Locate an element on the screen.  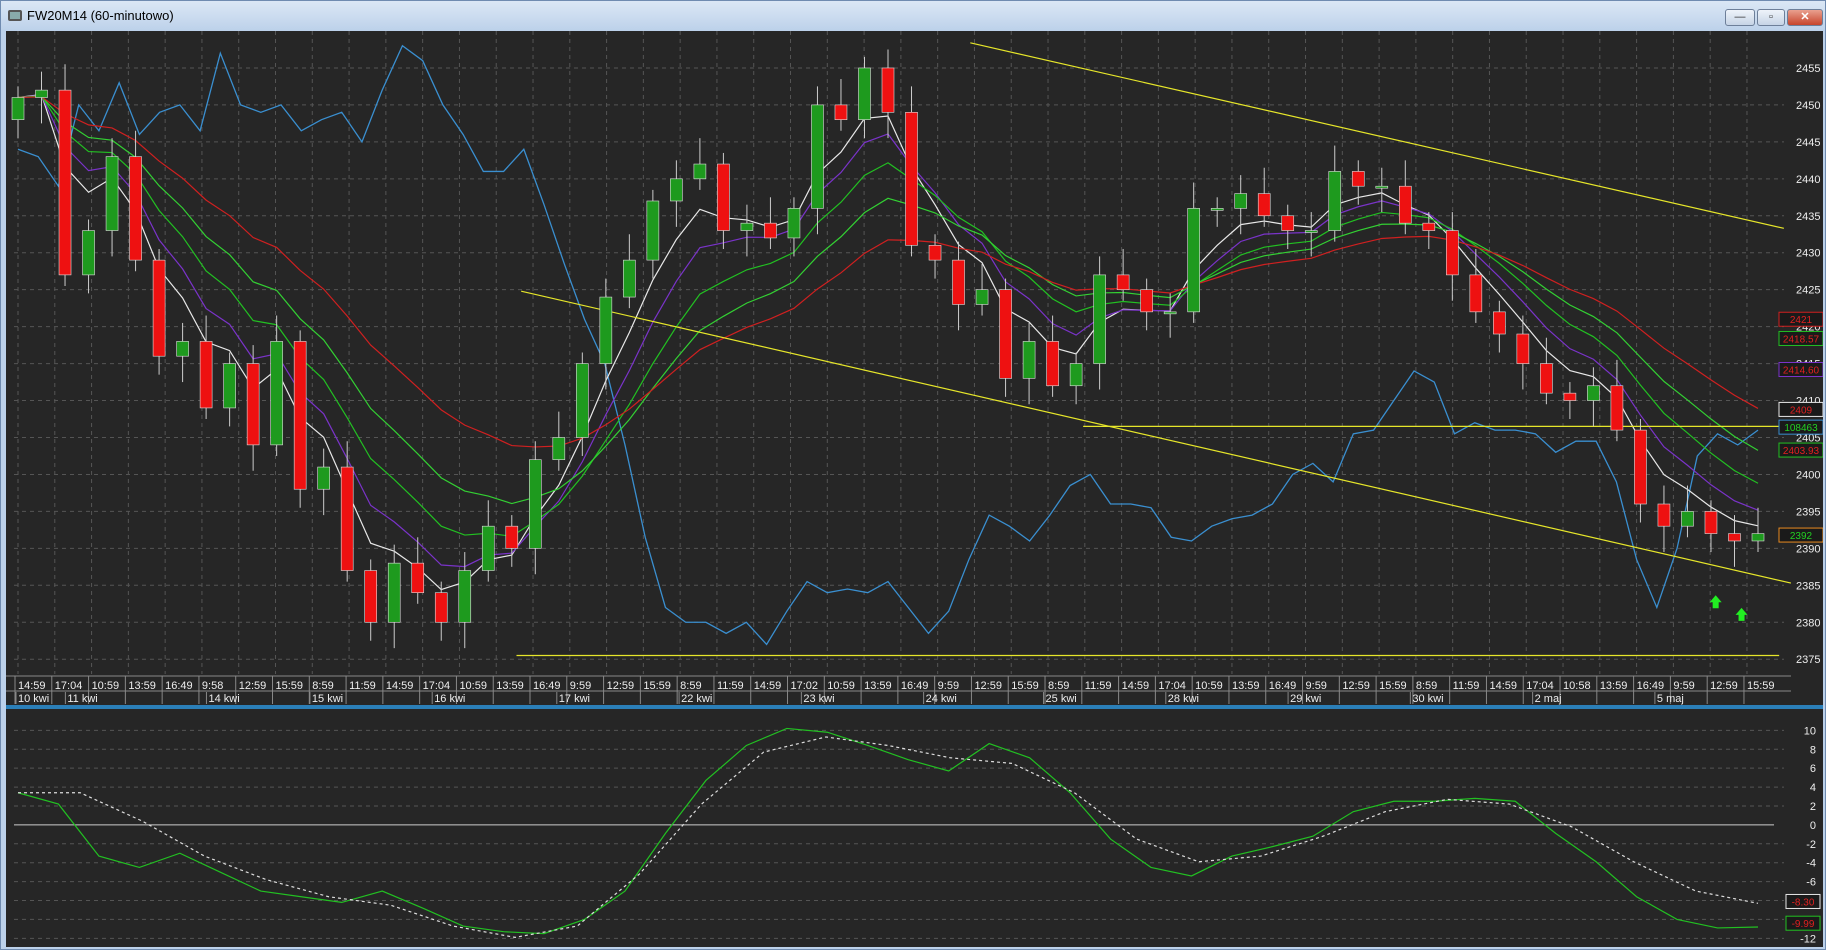
date-label: 15 kwi is located at coordinates (327, 699).